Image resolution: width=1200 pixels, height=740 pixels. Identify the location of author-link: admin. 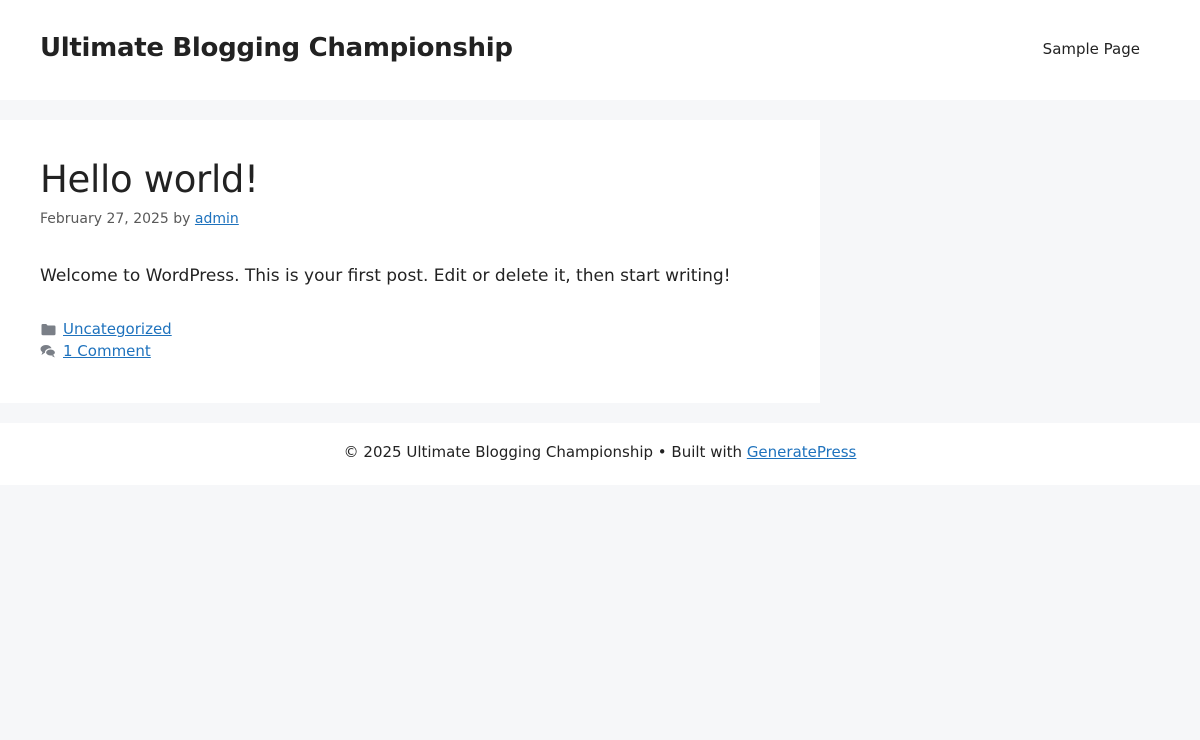
(217, 219).